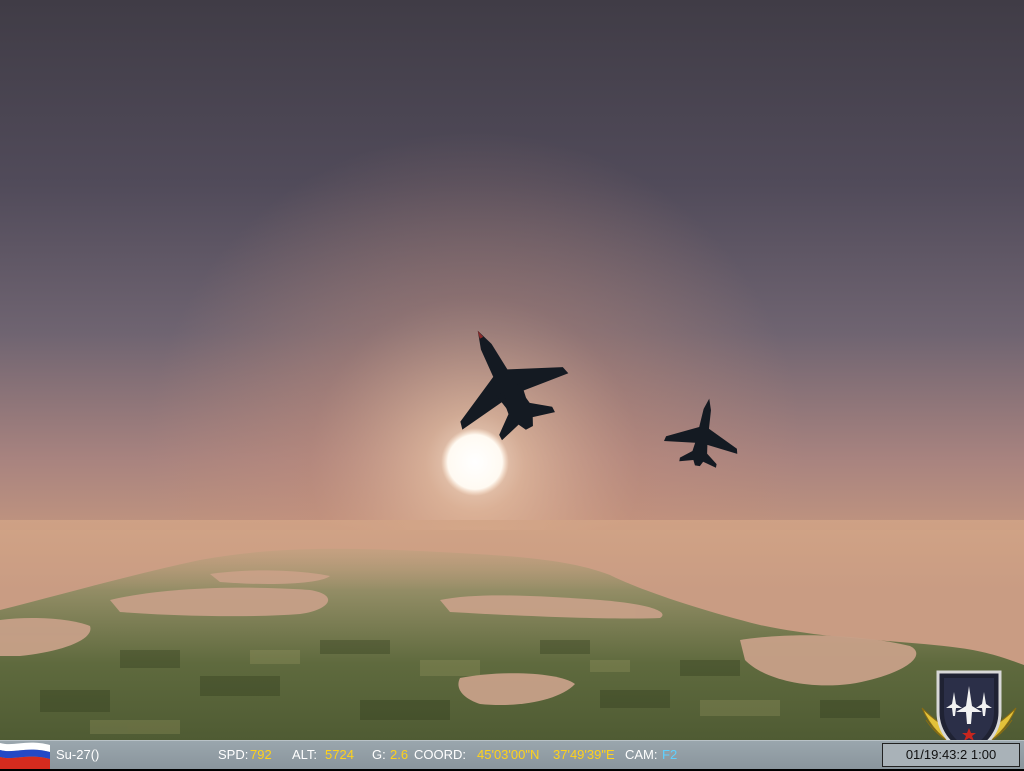 The height and width of the screenshot is (771, 1024). What do you see at coordinates (641, 754) in the screenshot?
I see `camera-label: CAM:` at bounding box center [641, 754].